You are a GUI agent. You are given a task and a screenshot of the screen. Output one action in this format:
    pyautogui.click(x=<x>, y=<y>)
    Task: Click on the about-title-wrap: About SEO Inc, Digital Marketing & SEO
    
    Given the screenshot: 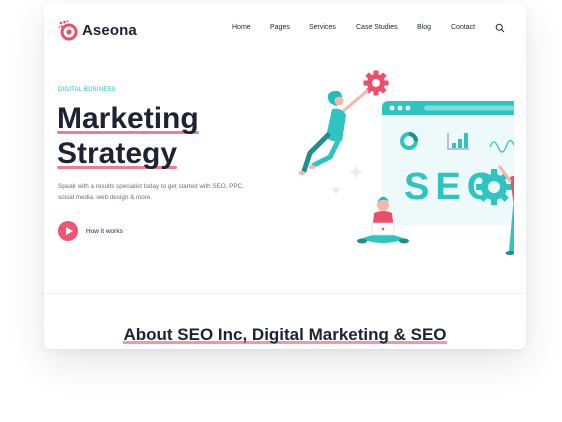 What is the action you would take?
    pyautogui.click(x=285, y=335)
    